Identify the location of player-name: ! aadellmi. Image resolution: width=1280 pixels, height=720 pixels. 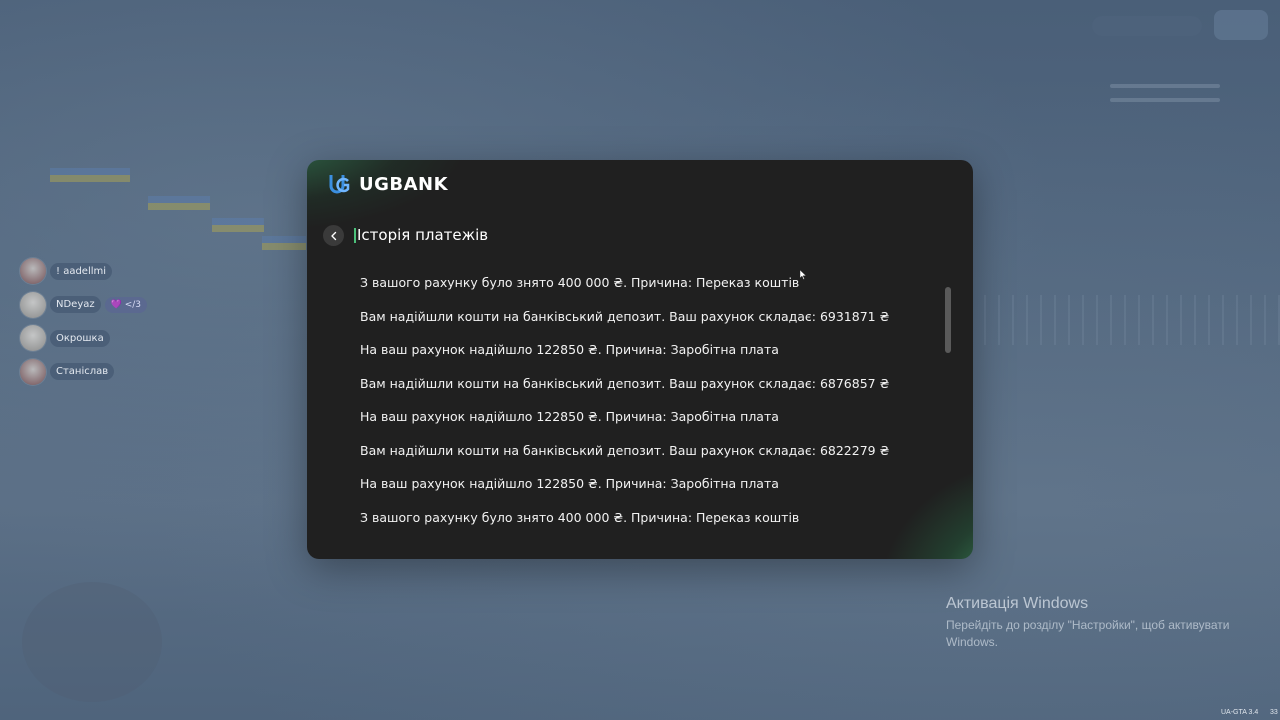
(81, 271).